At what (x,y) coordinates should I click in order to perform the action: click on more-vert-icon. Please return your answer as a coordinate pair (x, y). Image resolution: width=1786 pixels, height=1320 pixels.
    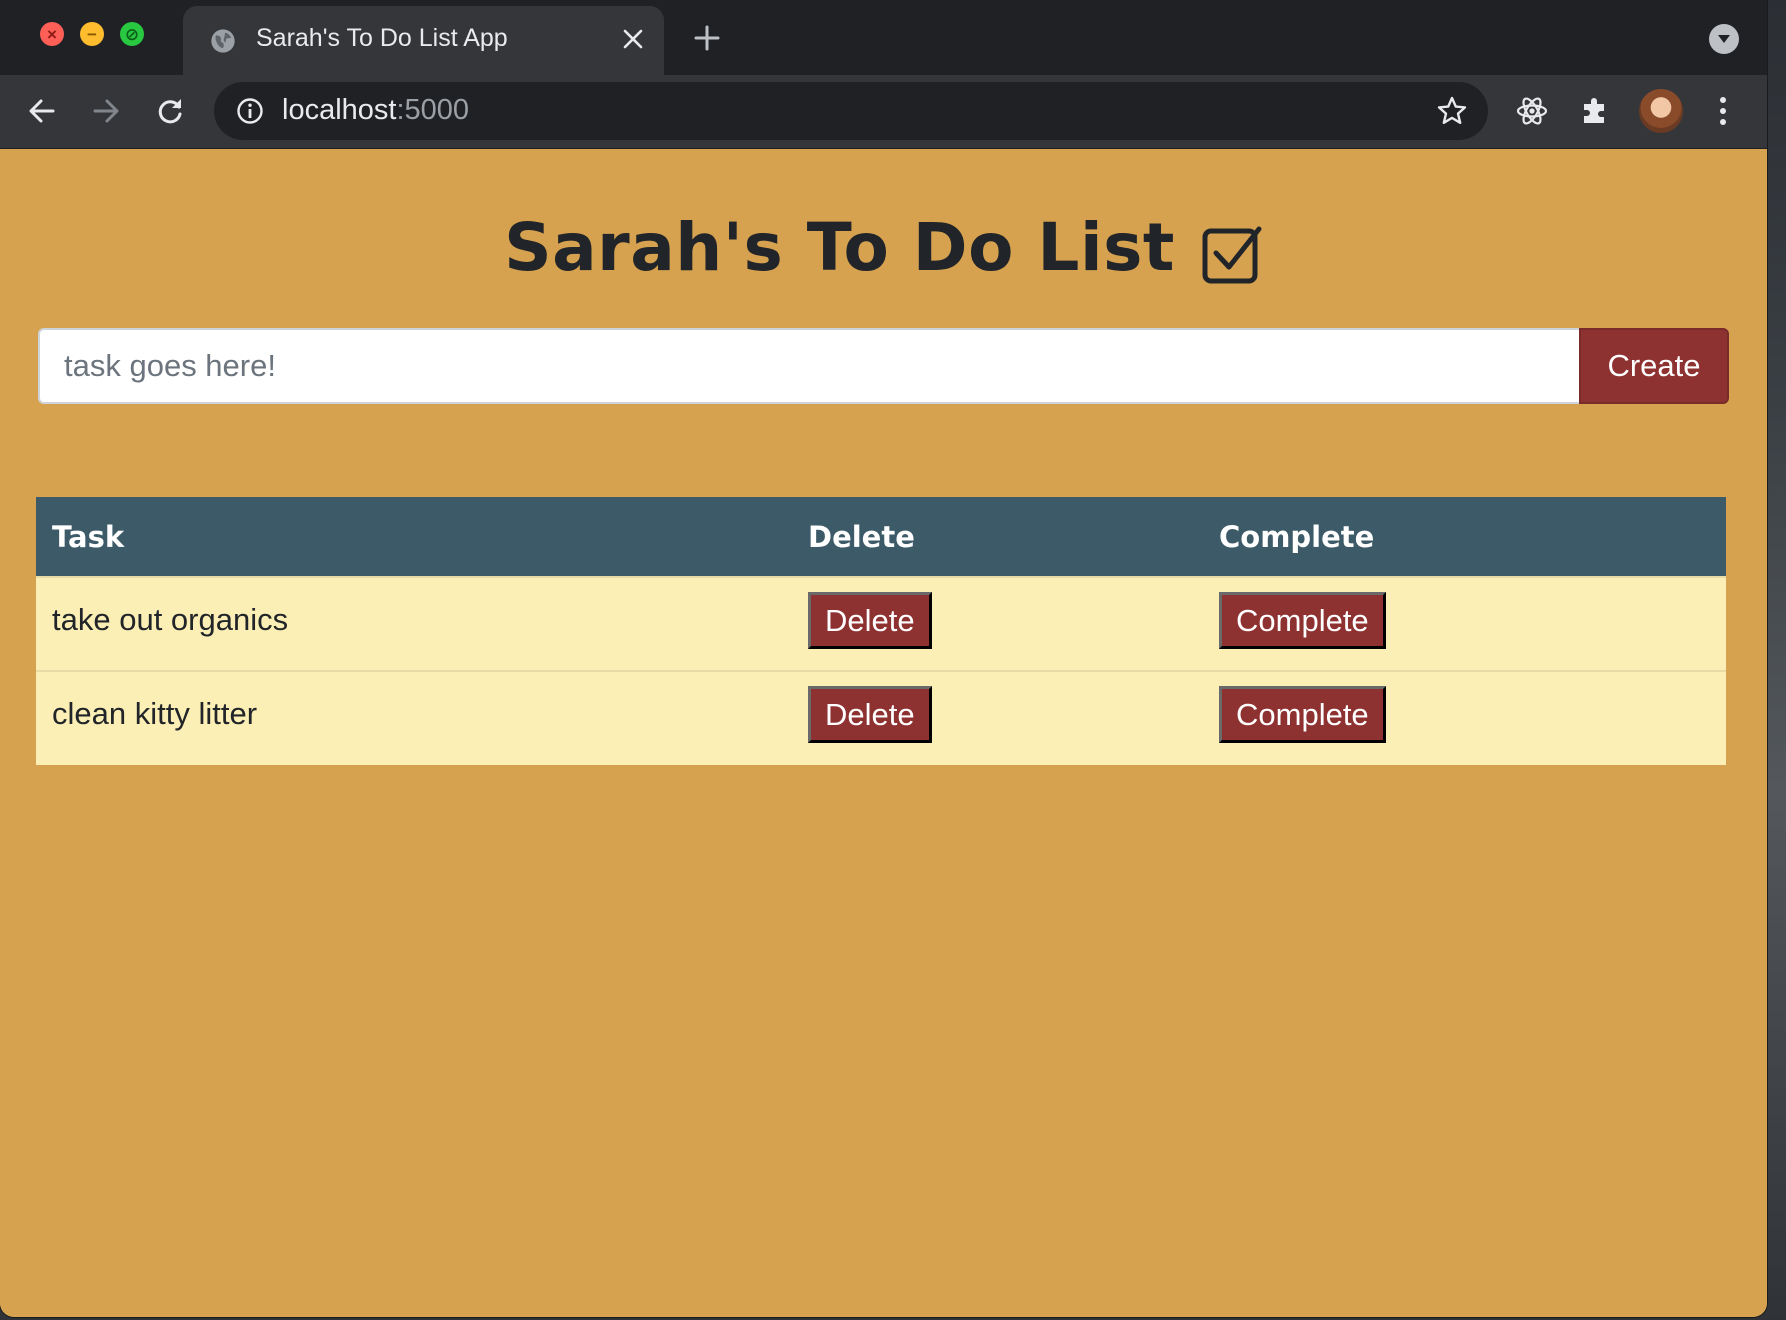
    Looking at the image, I should click on (1723, 111).